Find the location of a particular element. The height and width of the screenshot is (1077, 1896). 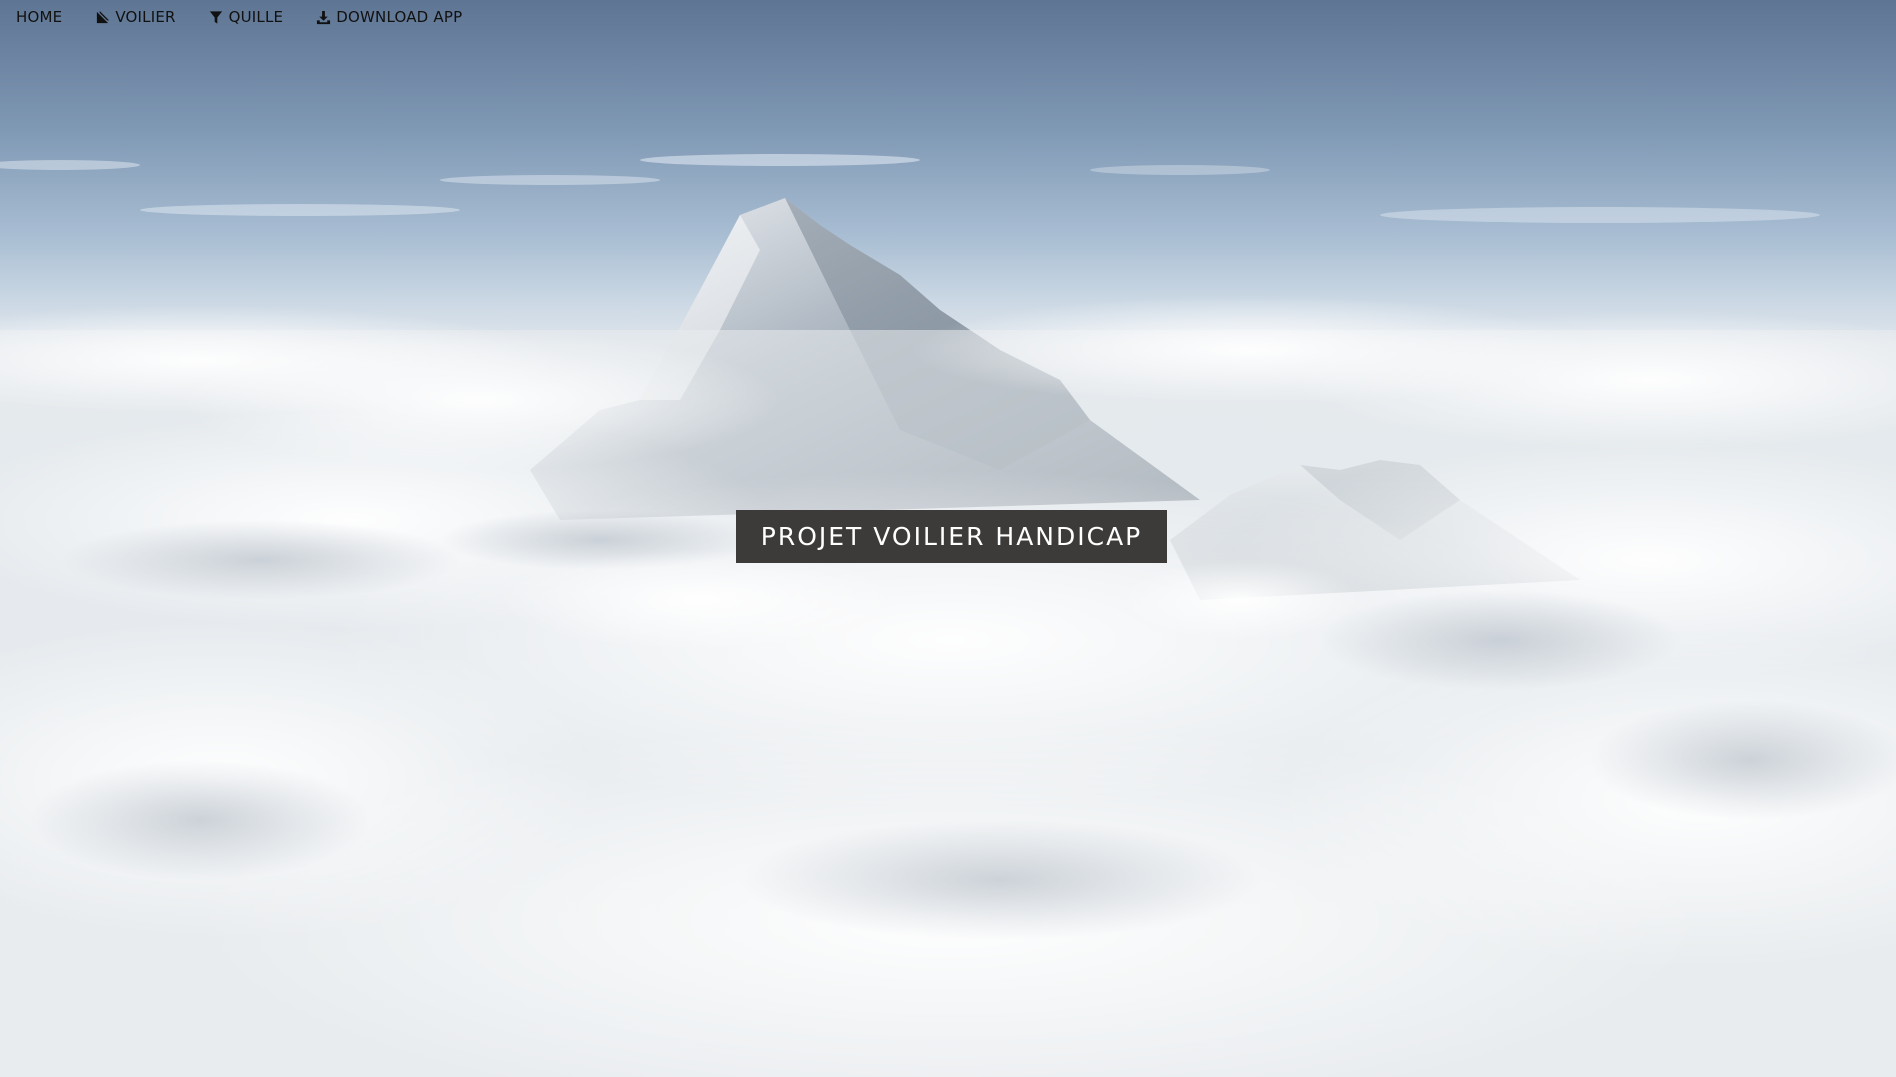

nav-item-download-app: DOWNLOAD APP is located at coordinates (388, 17).